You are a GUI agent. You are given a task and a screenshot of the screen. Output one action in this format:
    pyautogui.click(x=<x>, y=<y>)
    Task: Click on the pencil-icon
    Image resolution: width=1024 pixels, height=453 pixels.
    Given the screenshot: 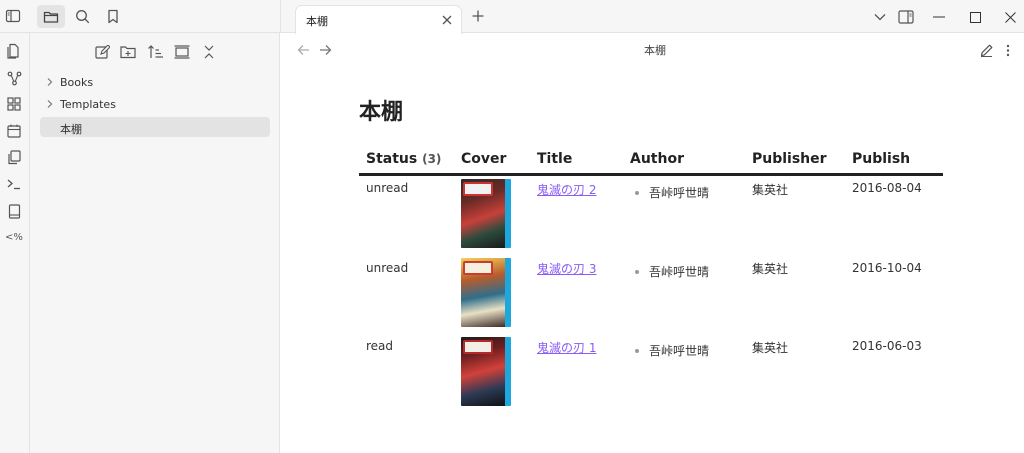 What is the action you would take?
    pyautogui.click(x=986, y=50)
    